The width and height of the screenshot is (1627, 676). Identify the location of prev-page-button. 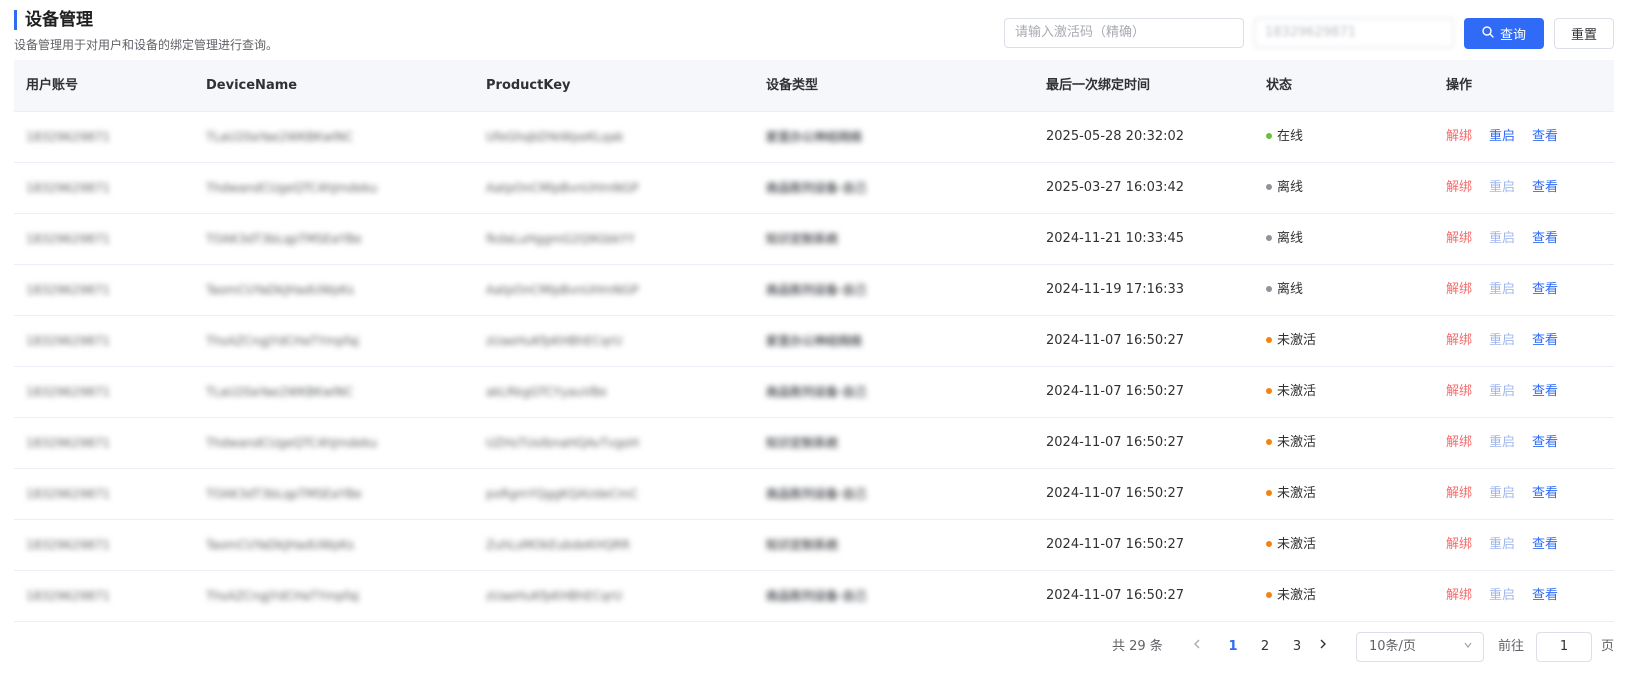
(1197, 647).